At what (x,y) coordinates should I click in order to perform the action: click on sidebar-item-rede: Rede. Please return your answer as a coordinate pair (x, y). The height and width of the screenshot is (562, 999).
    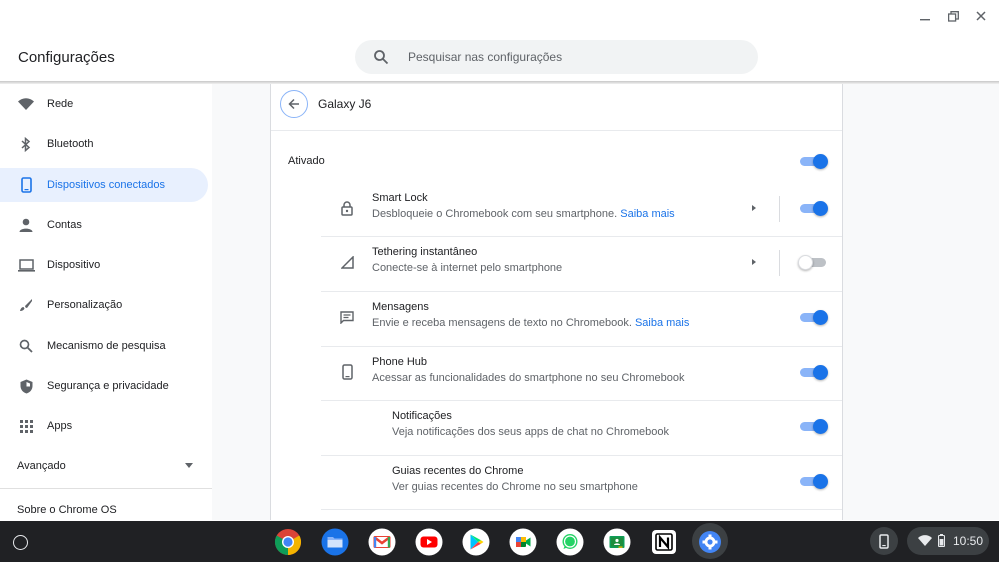
    Looking at the image, I should click on (104, 104).